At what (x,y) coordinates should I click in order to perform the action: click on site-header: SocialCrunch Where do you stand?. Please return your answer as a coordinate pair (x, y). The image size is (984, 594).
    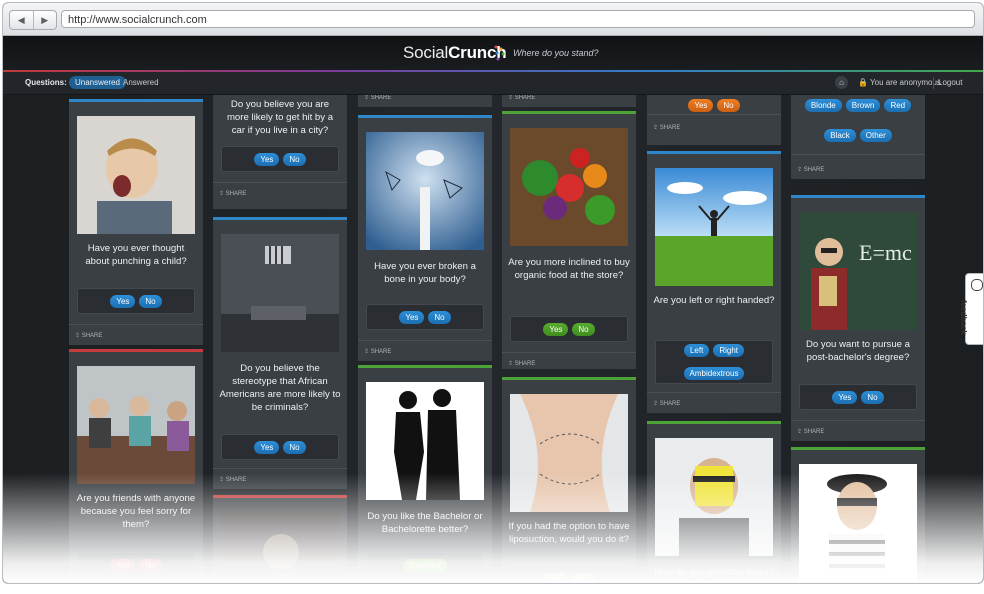
    Looking at the image, I should click on (493, 53).